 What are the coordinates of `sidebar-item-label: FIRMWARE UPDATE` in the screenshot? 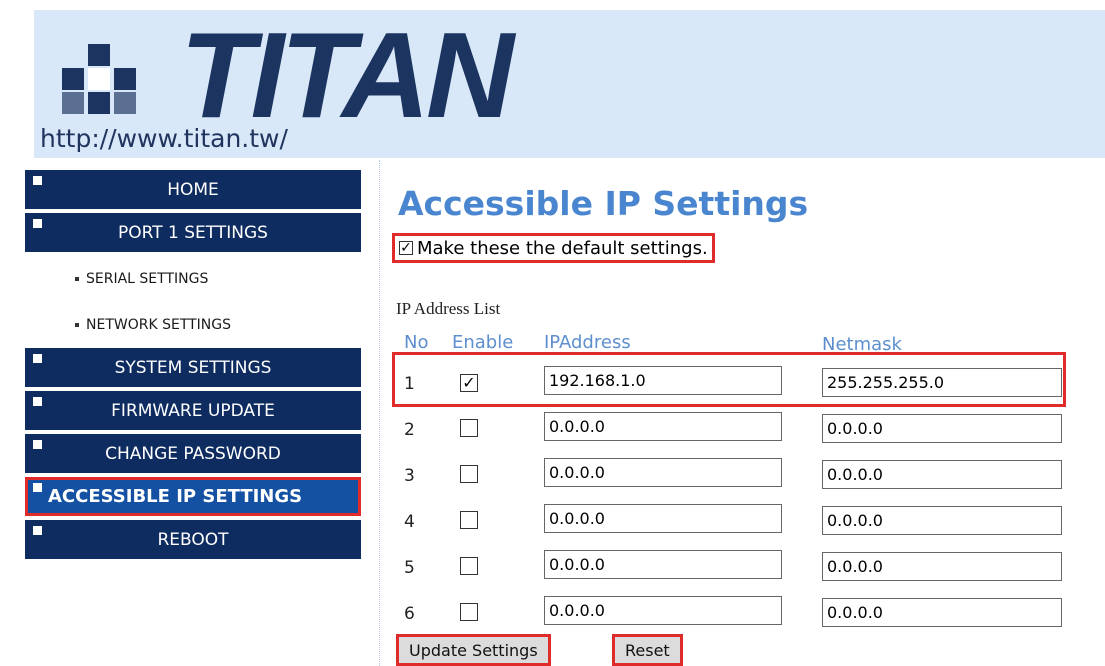 It's located at (193, 410).